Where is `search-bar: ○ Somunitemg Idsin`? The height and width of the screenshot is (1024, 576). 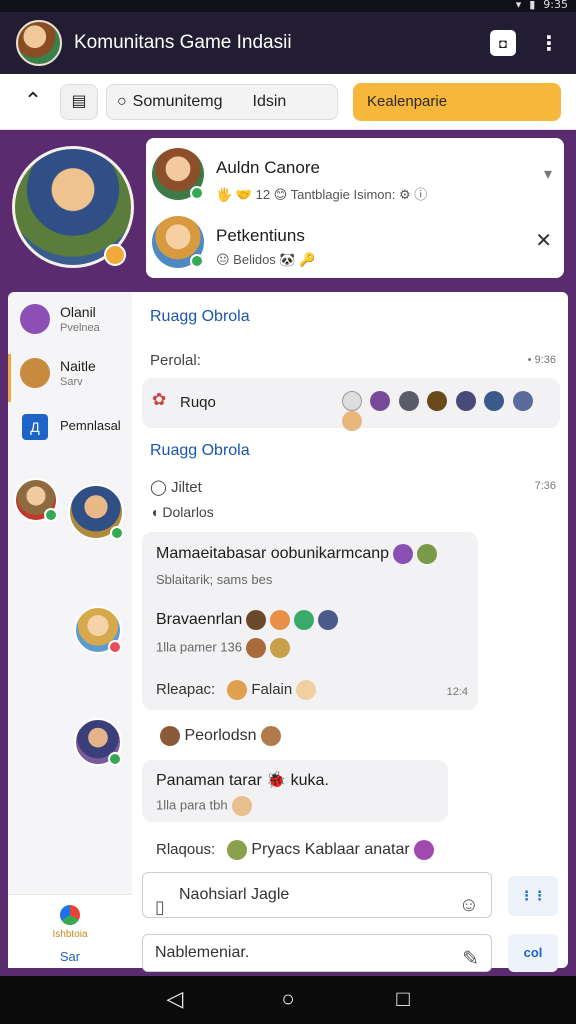 search-bar: ○ Somunitemg Idsin is located at coordinates (222, 102).